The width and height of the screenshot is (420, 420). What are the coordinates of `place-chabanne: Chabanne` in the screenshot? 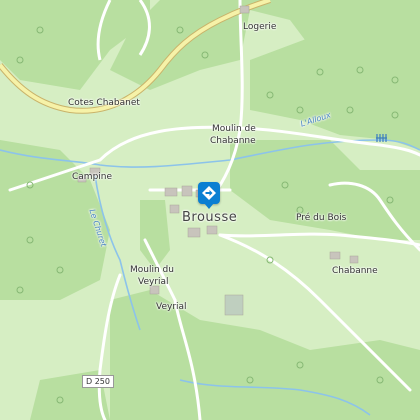 It's located at (355, 271).